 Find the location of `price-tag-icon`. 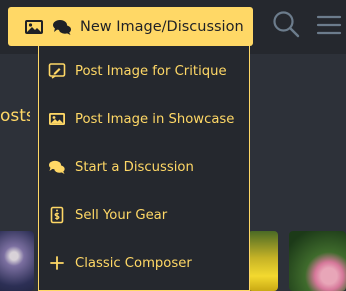

price-tag-icon is located at coordinates (57, 215).